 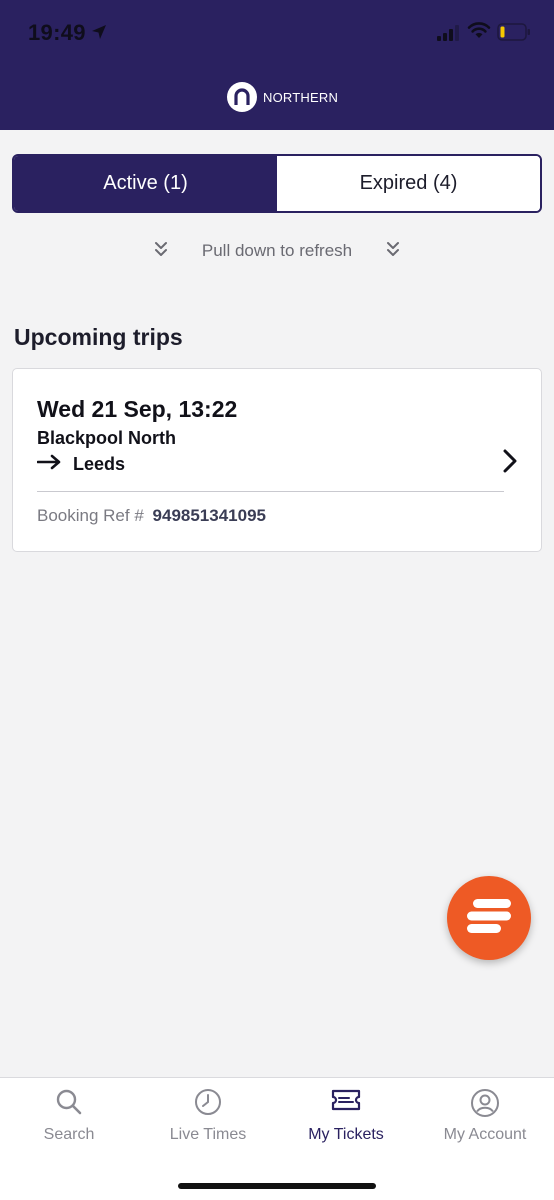 I want to click on tab-my-tickets: My Tickets, so click(x=346, y=1123).